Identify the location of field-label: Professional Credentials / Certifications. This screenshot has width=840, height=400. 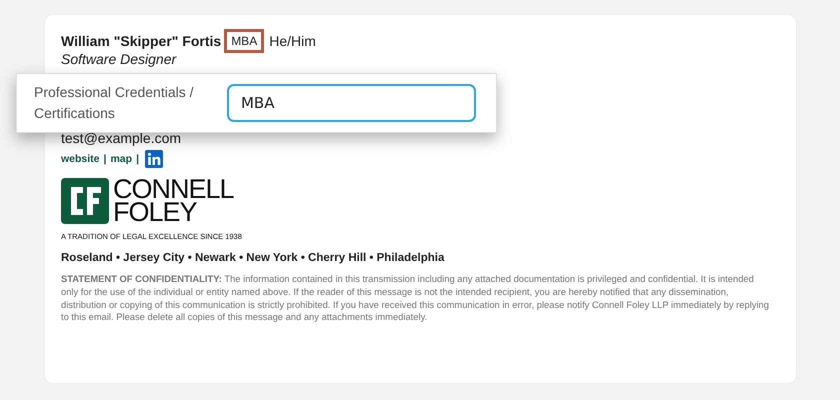
(114, 103).